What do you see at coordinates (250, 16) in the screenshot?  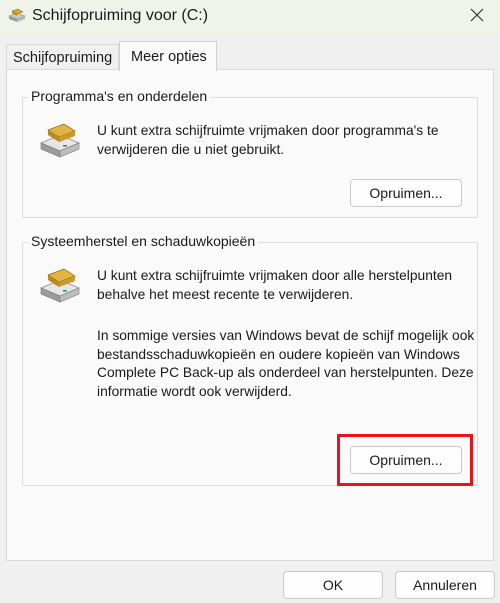 I see `title-bar: Schijfopruiming voor (C:)` at bounding box center [250, 16].